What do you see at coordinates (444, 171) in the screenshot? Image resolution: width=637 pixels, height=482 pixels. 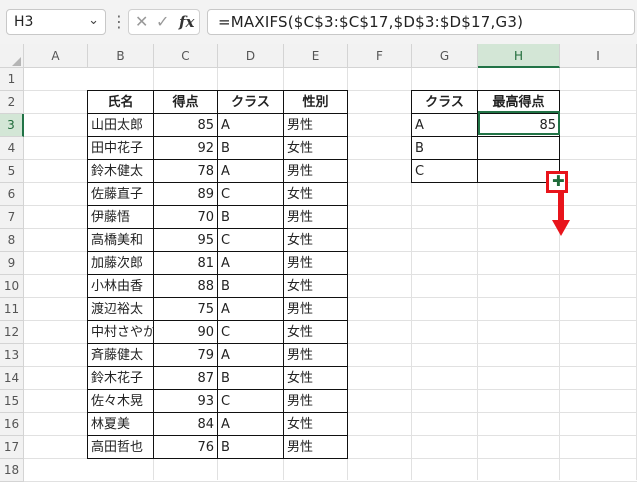 I see `summary-cell: C` at bounding box center [444, 171].